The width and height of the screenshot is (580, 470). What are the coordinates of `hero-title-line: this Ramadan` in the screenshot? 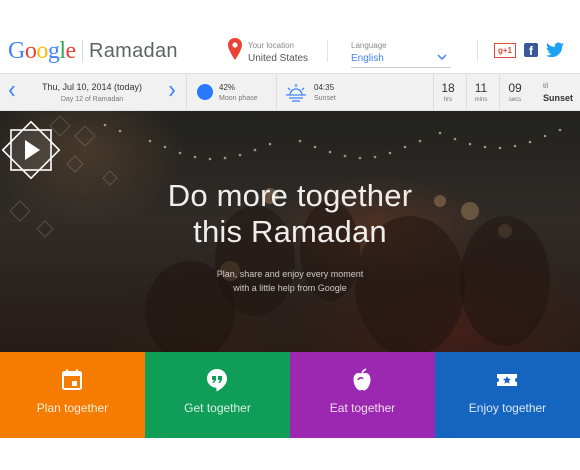 It's located at (290, 231).